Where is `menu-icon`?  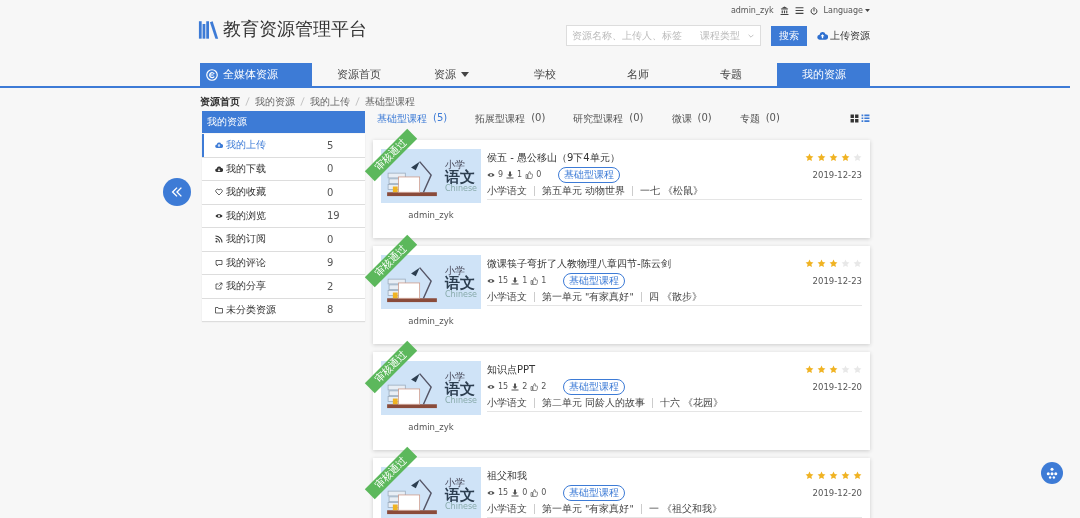 menu-icon is located at coordinates (799, 10).